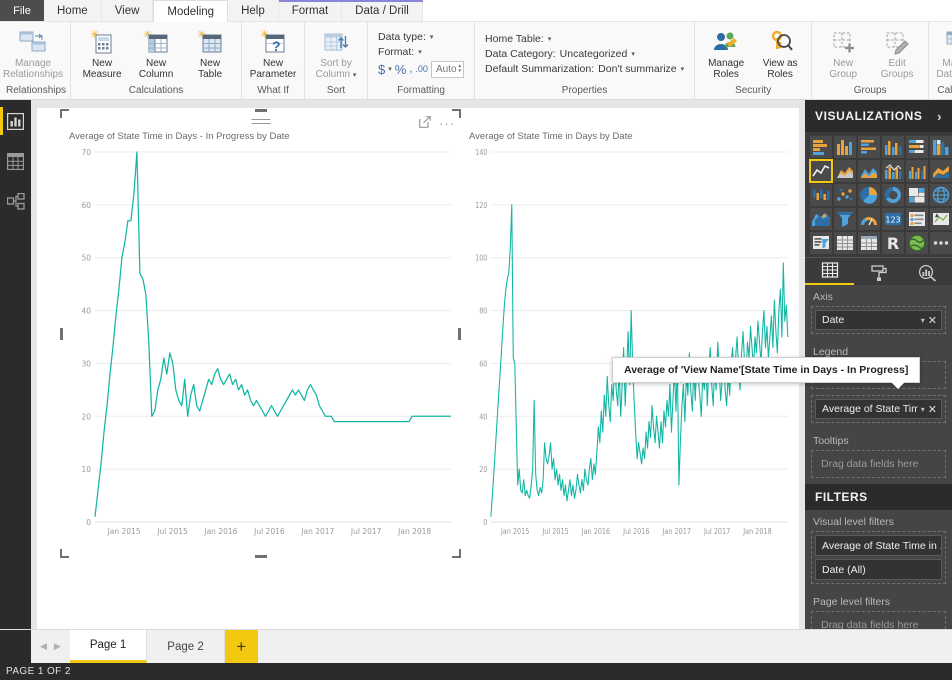  Describe the element at coordinates (917, 219) in the screenshot. I see `multi-row-card-icon` at that location.